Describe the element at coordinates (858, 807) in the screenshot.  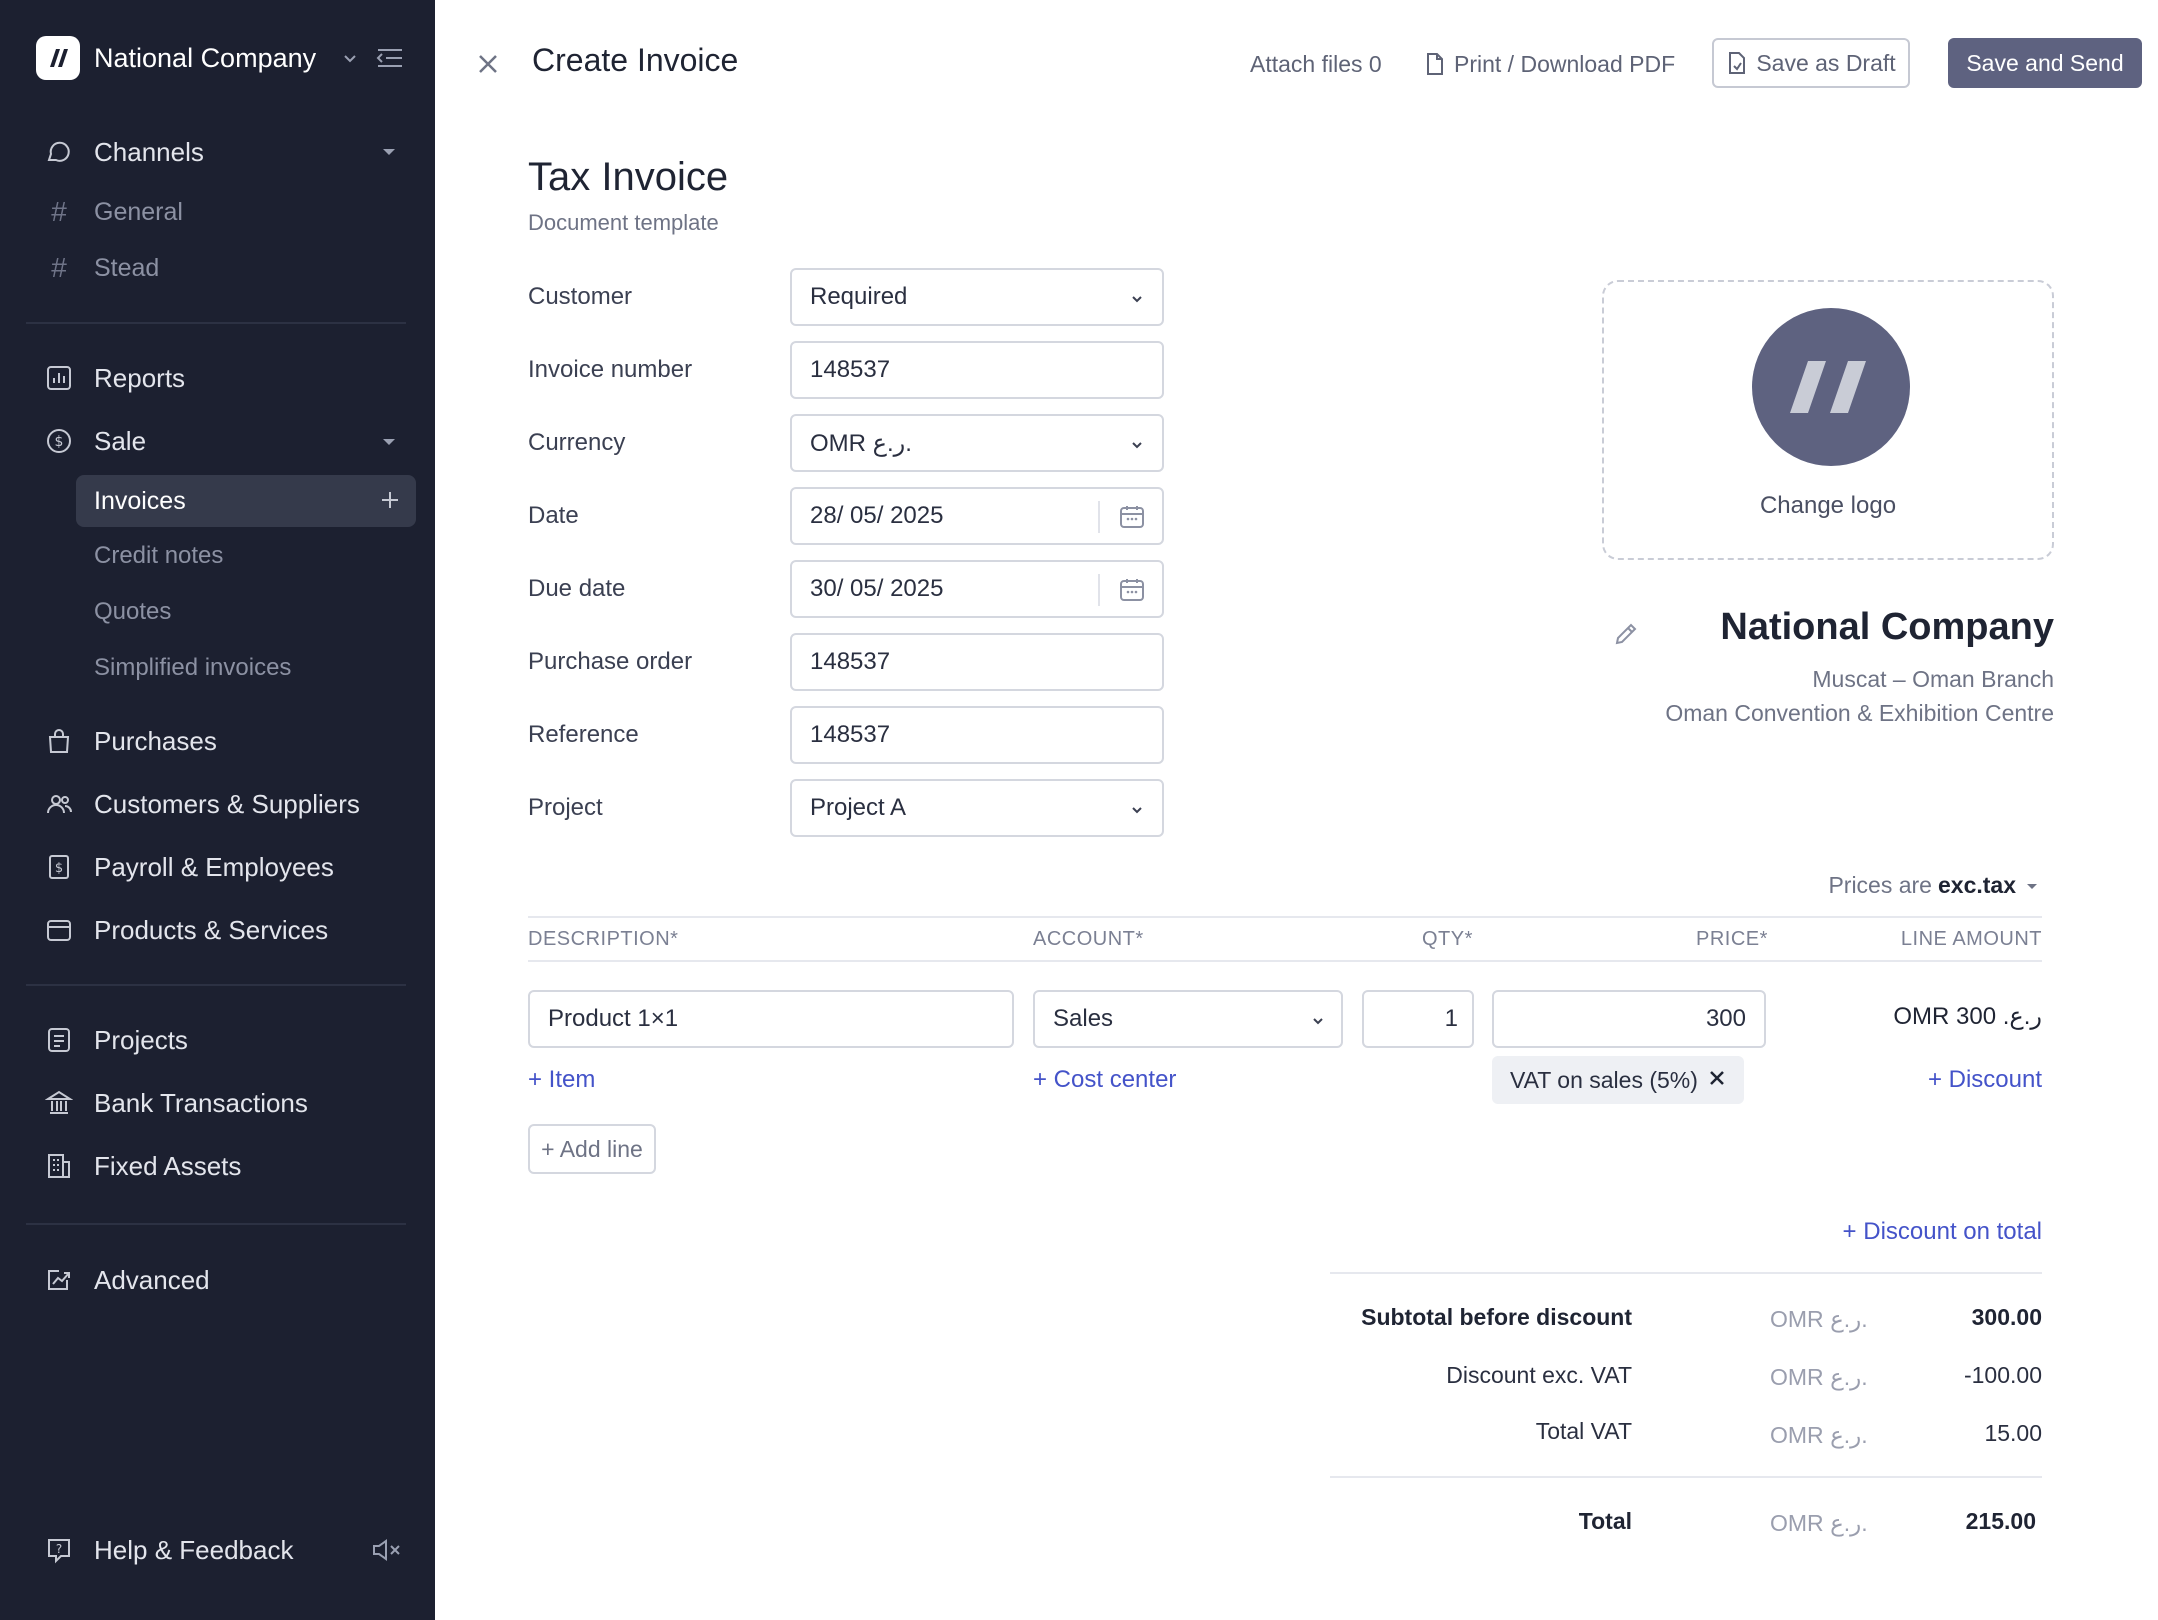
I see `project-value: Project A` at that location.